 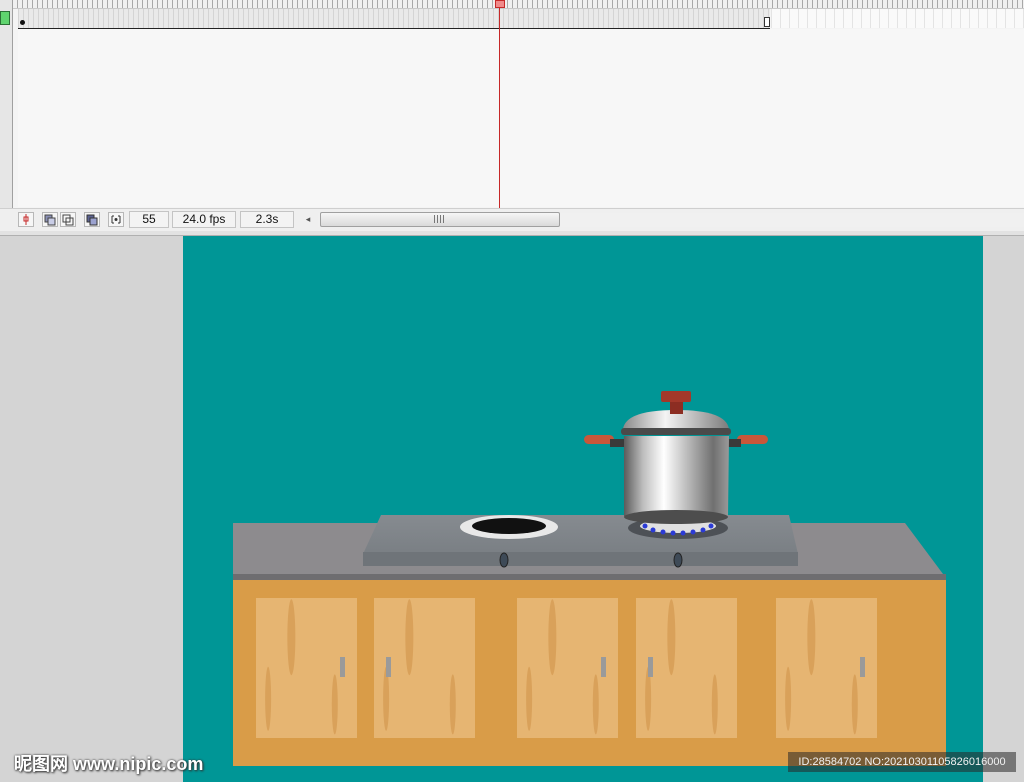 I want to click on left-knob, so click(x=504, y=560).